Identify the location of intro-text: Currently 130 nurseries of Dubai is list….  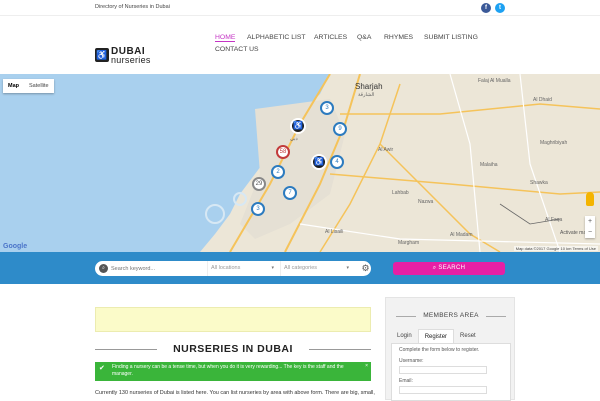
(235, 393).